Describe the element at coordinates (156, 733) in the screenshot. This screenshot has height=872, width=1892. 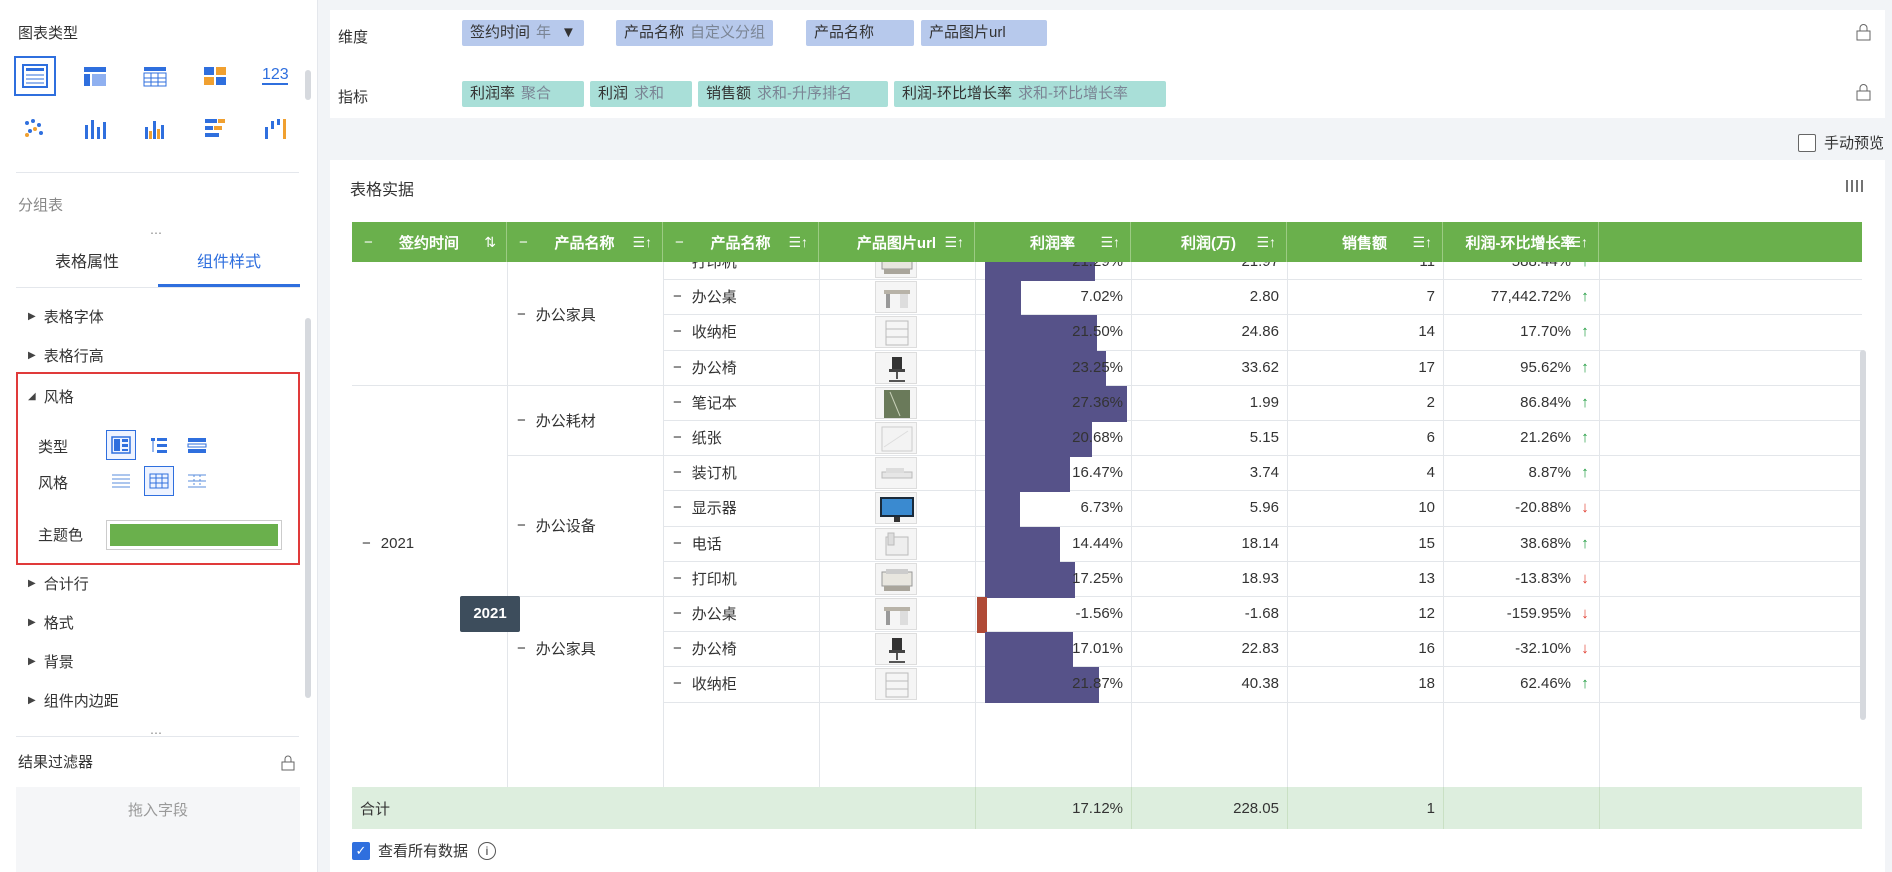
I see `resize-handle-2: ⋯` at that location.